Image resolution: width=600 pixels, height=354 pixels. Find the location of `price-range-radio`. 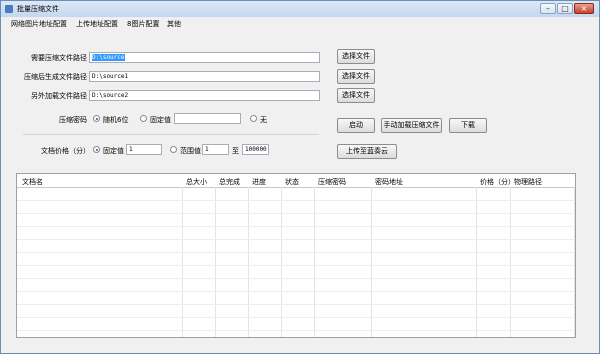

price-range-radio is located at coordinates (173, 149).